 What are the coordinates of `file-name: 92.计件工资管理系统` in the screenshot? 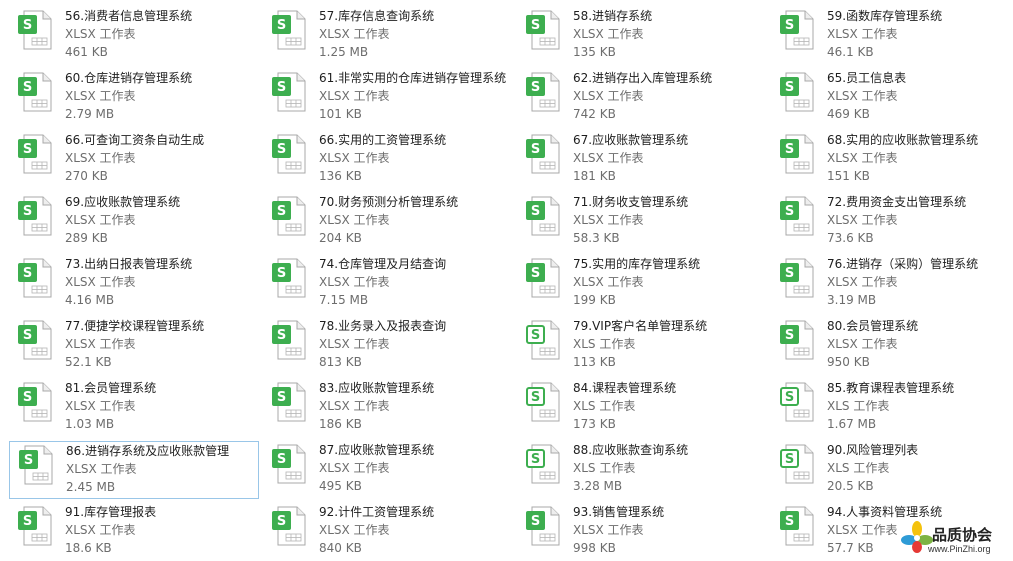 It's located at (377, 512).